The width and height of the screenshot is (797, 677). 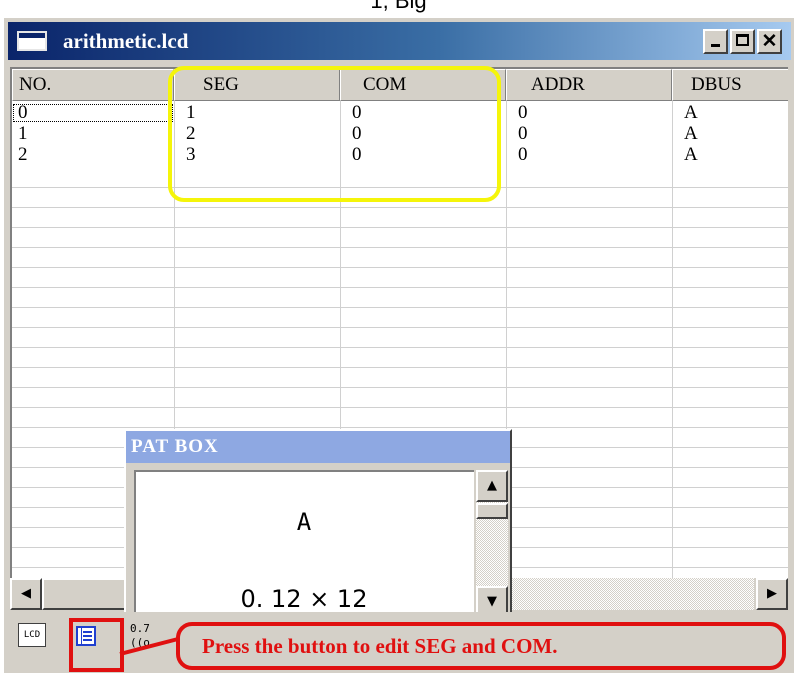 I want to click on cell-no: 1, so click(x=23, y=133).